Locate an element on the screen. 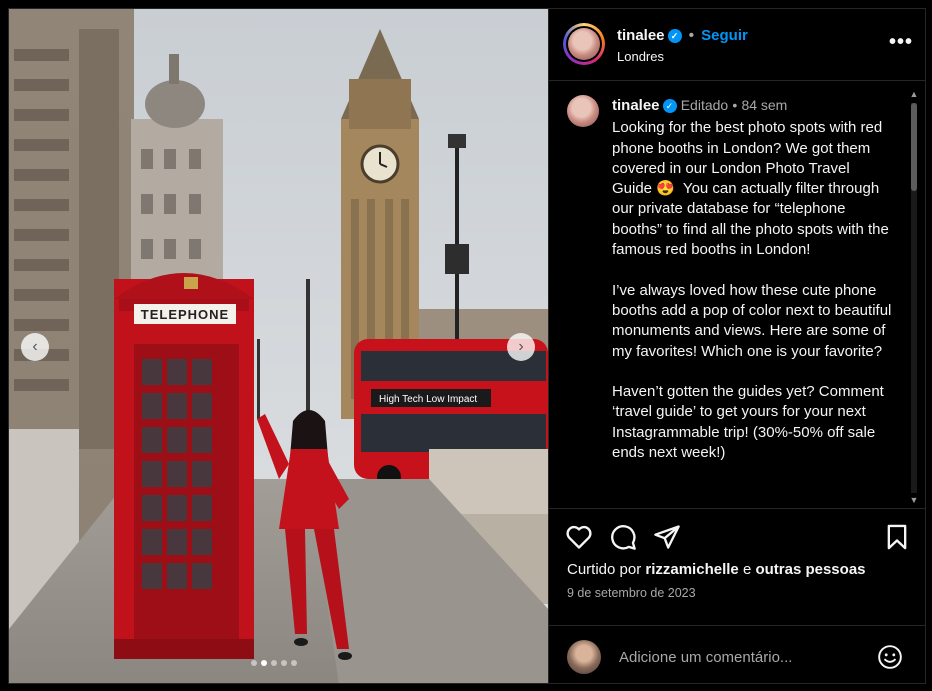 This screenshot has width=932, height=691. caption-scrollbar: ▲ ▼ is located at coordinates (914, 297).